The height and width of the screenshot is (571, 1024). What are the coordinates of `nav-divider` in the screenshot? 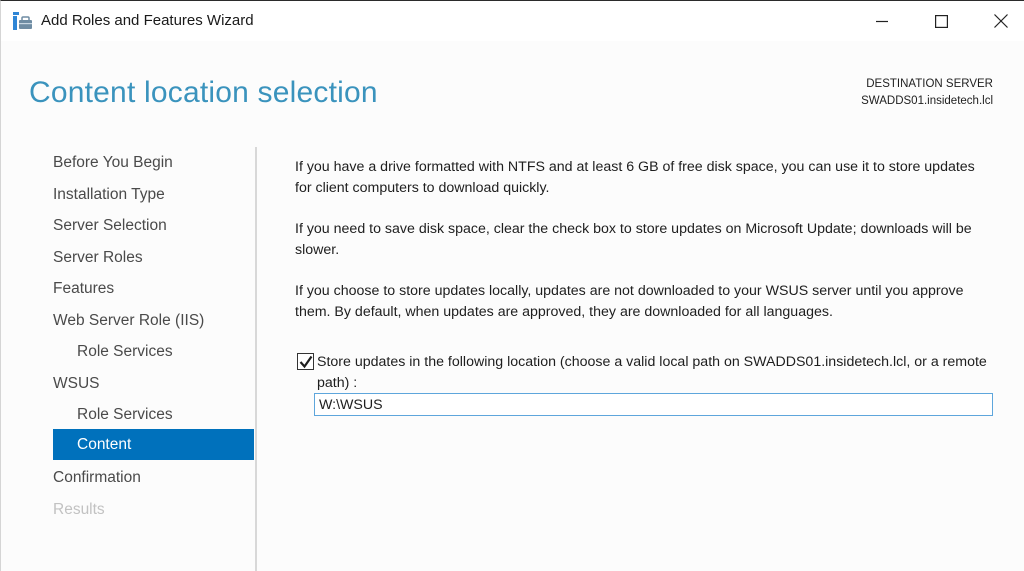 It's located at (256, 359).